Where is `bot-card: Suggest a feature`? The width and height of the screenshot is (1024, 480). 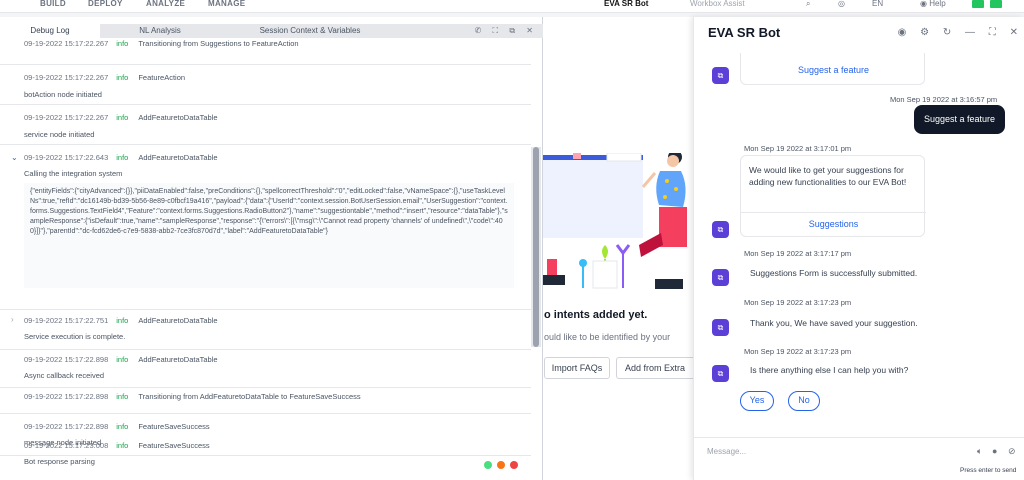
bot-card: Suggest a feature is located at coordinates (832, 69).